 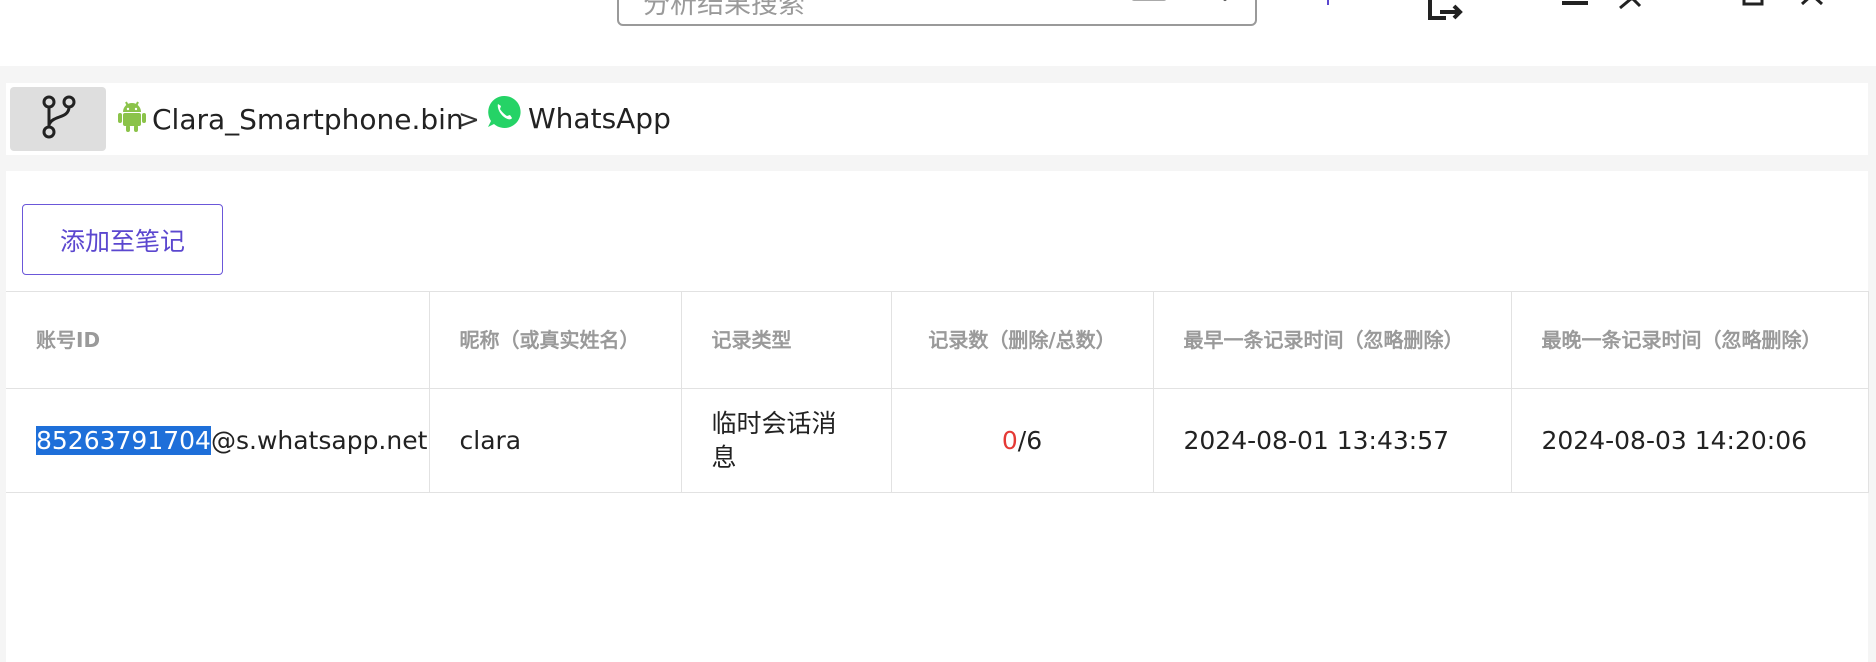 What do you see at coordinates (937, 119) in the screenshot?
I see `breadcrumb: Clara_Smartphone.bin > WhatsApp` at bounding box center [937, 119].